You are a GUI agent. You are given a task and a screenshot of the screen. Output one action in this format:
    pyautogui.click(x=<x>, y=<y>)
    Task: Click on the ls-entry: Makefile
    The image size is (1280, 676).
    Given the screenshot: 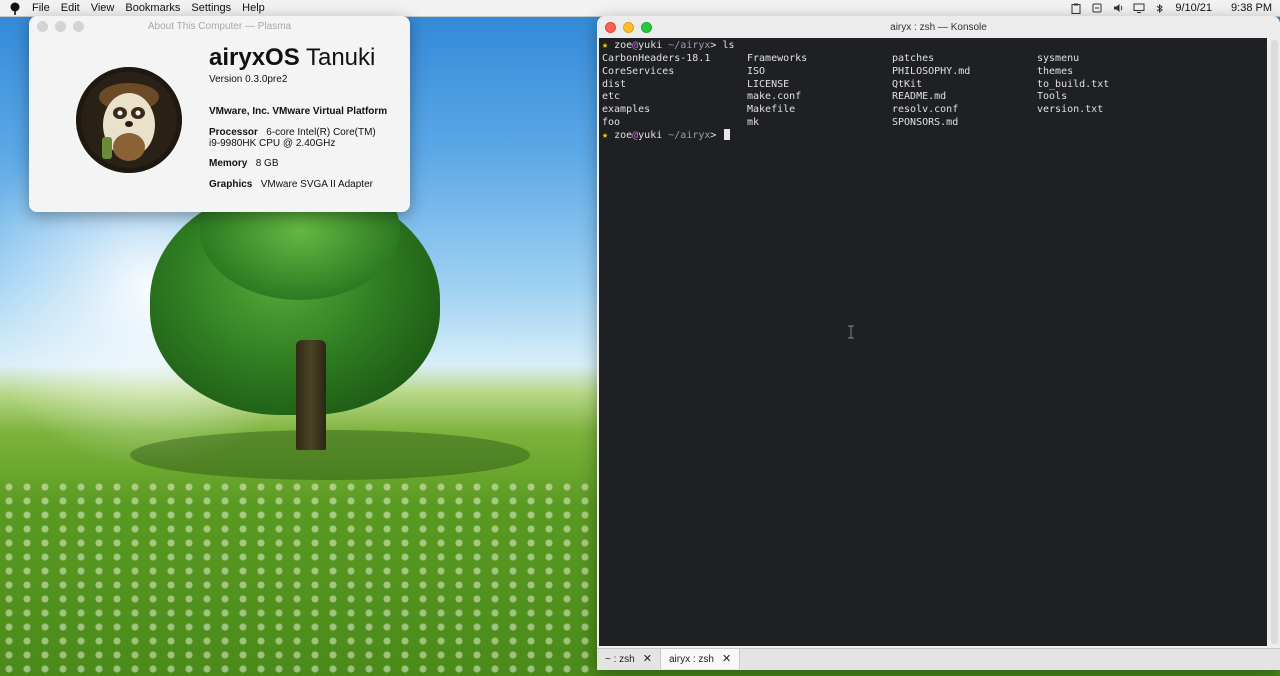 What is the action you would take?
    pyautogui.click(x=771, y=110)
    